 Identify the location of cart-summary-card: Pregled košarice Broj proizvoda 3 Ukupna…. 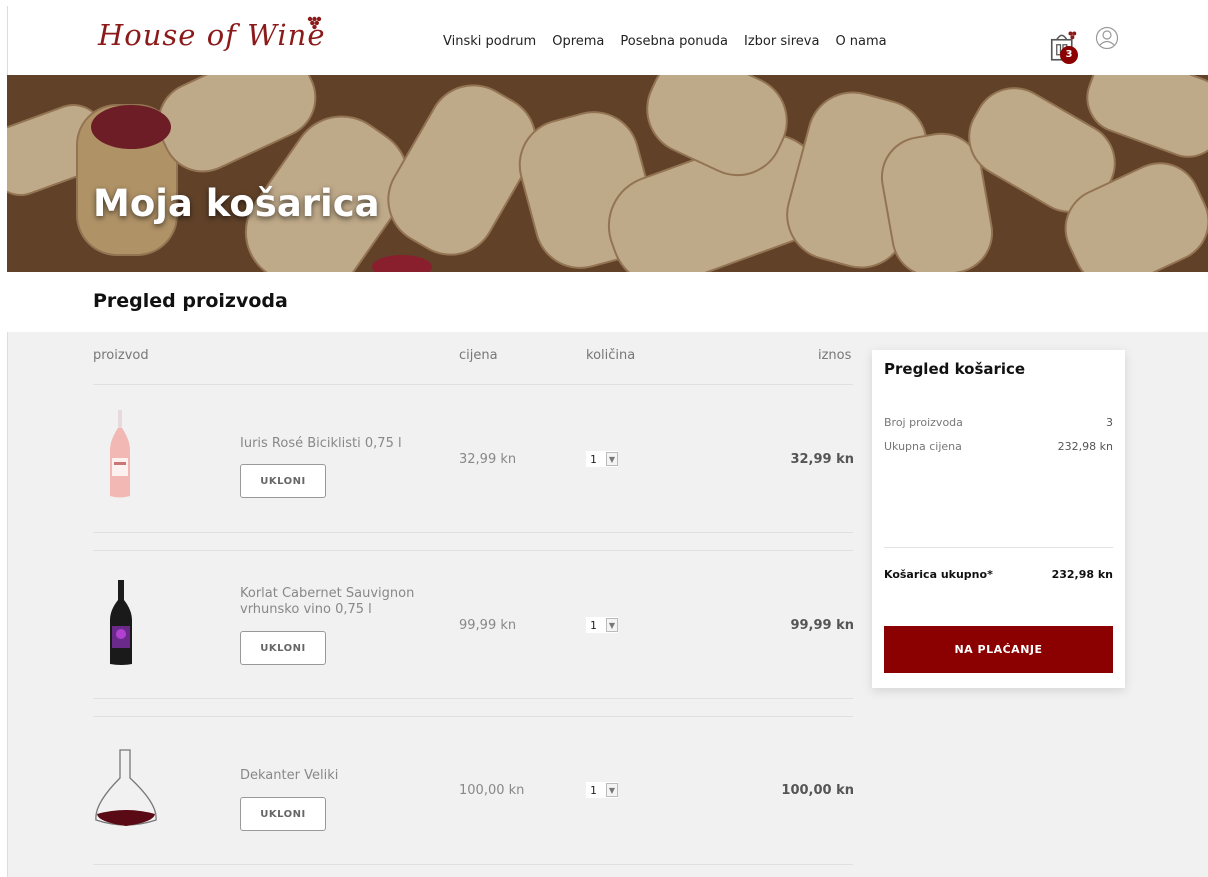
(998, 519).